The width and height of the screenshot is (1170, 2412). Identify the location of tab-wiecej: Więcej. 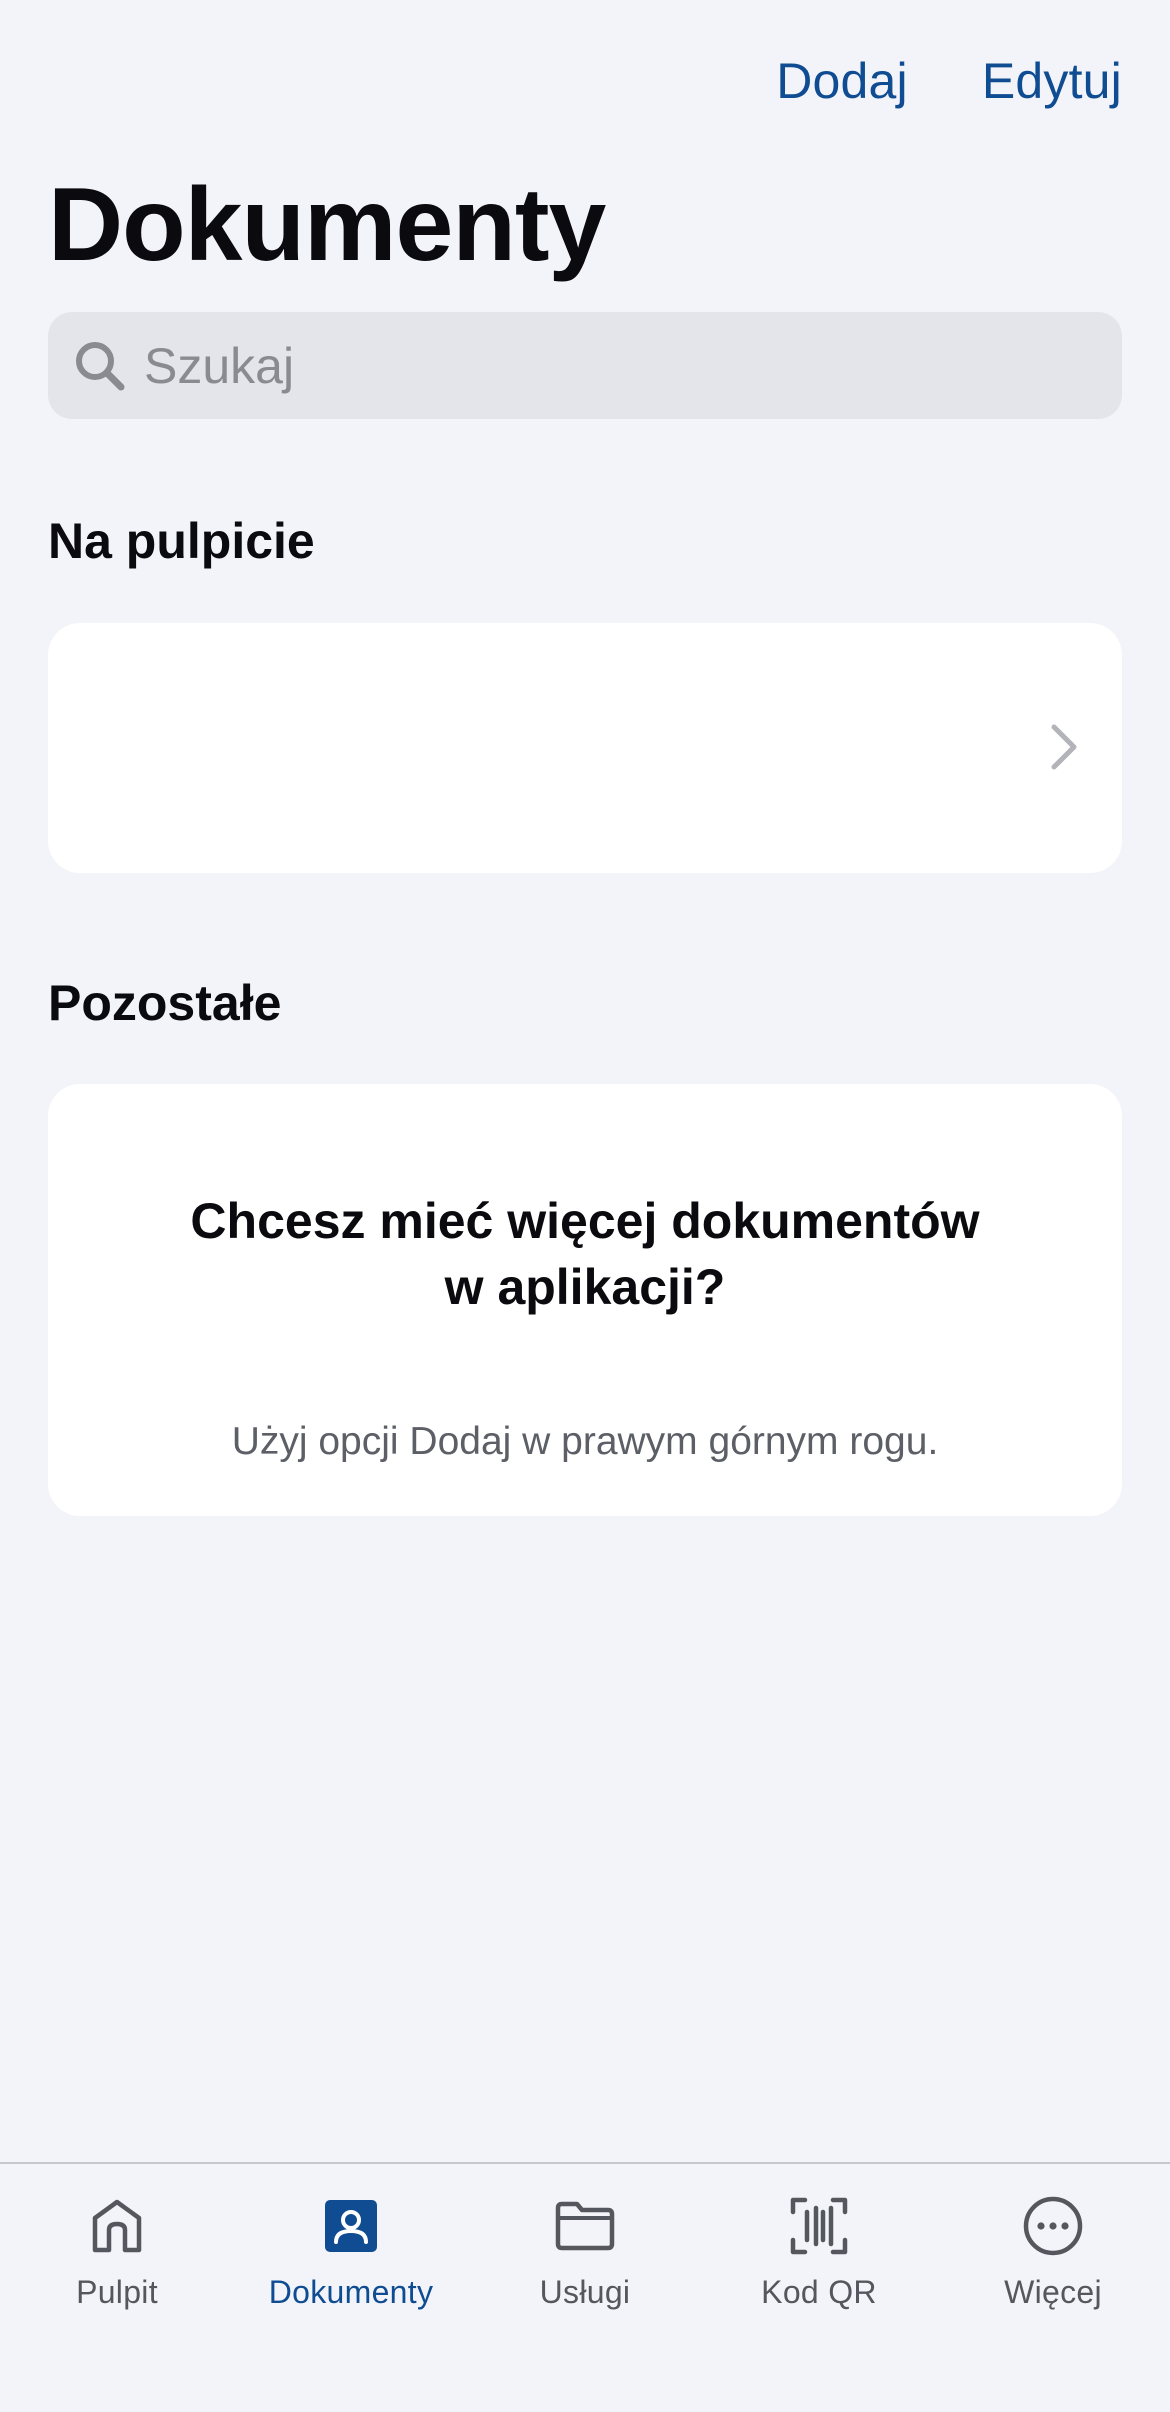
(1053, 2244).